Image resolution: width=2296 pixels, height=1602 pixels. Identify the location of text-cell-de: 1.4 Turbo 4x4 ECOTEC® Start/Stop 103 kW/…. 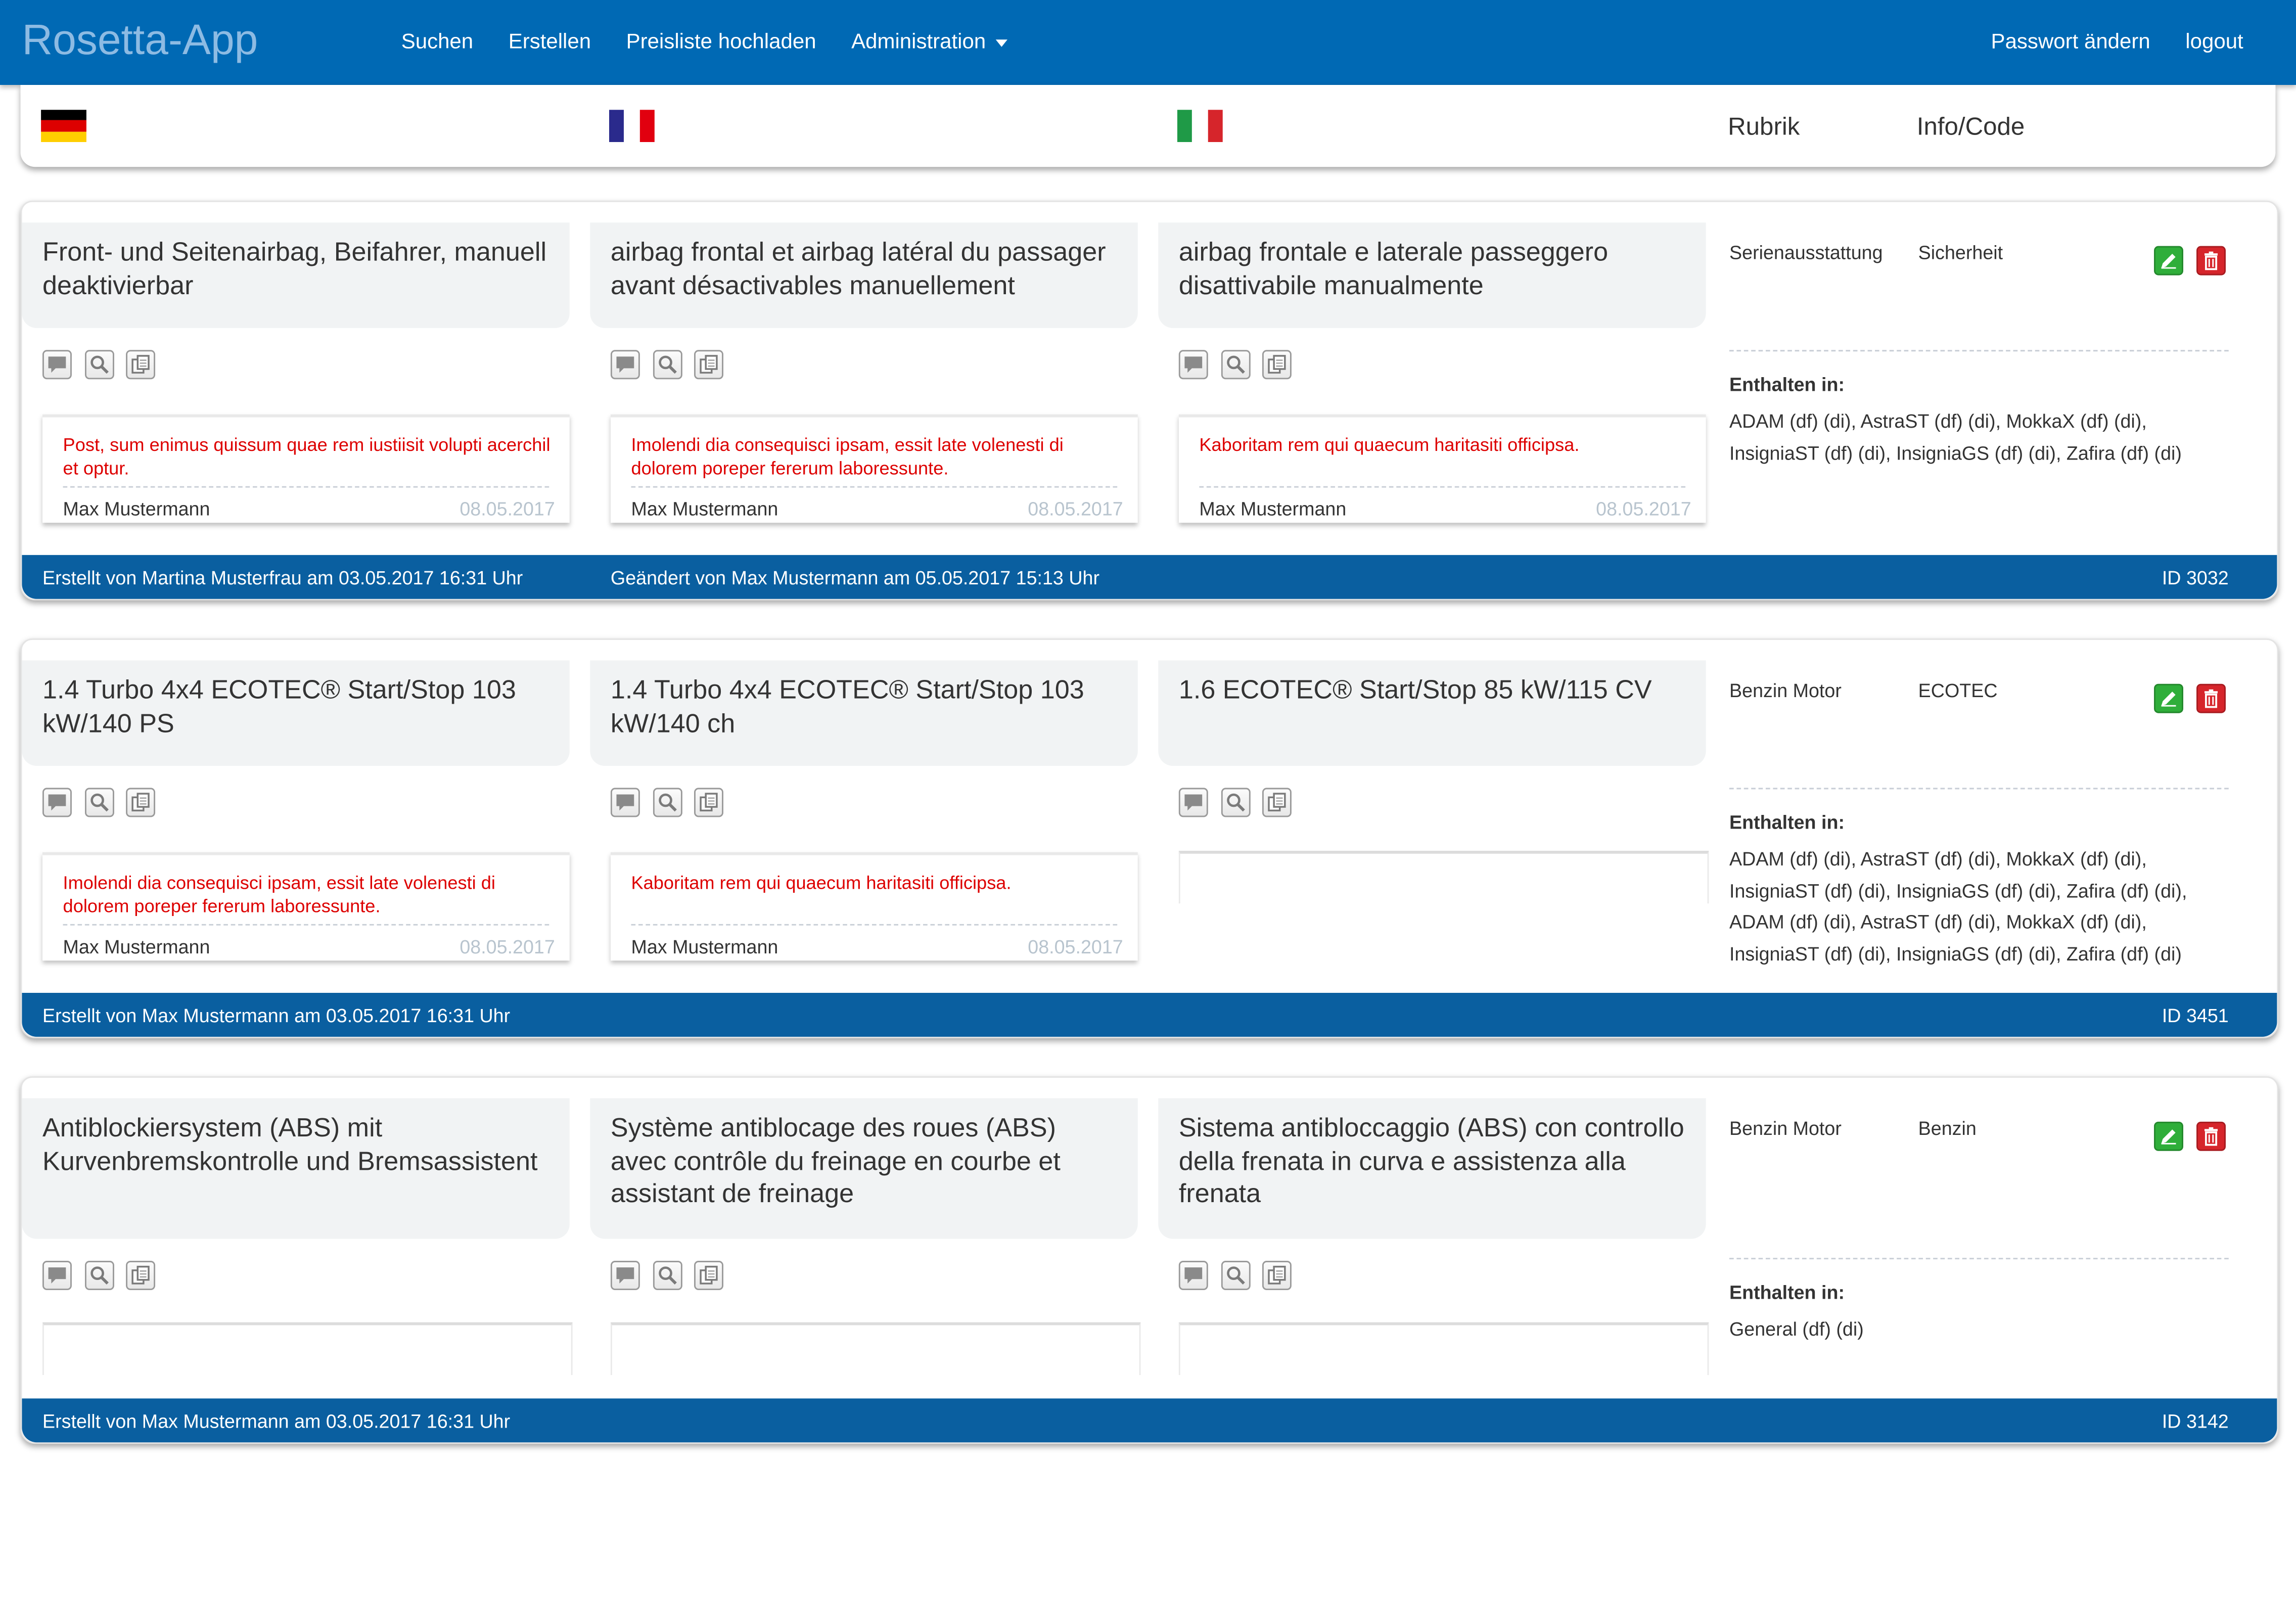
(296, 713).